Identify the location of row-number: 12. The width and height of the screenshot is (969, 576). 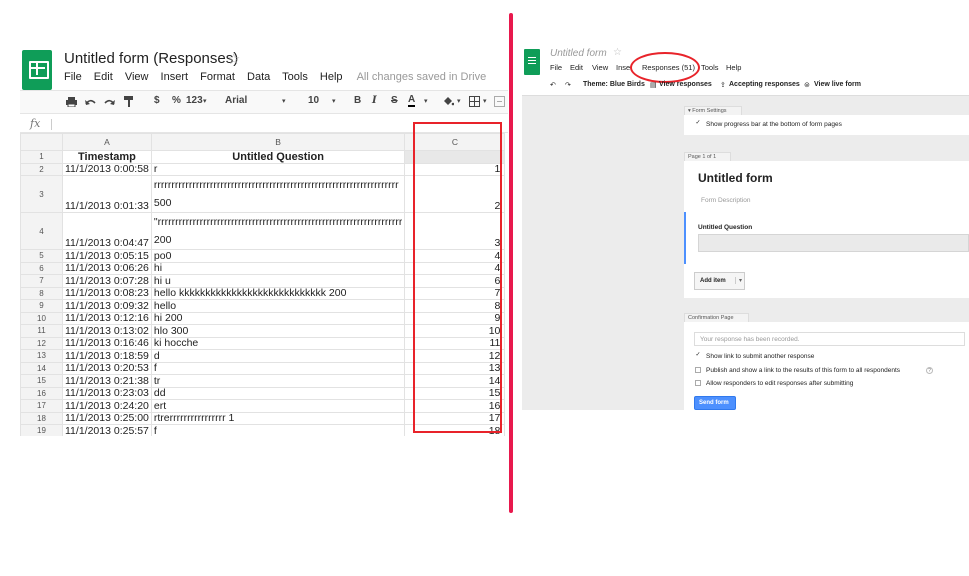
(41, 343).